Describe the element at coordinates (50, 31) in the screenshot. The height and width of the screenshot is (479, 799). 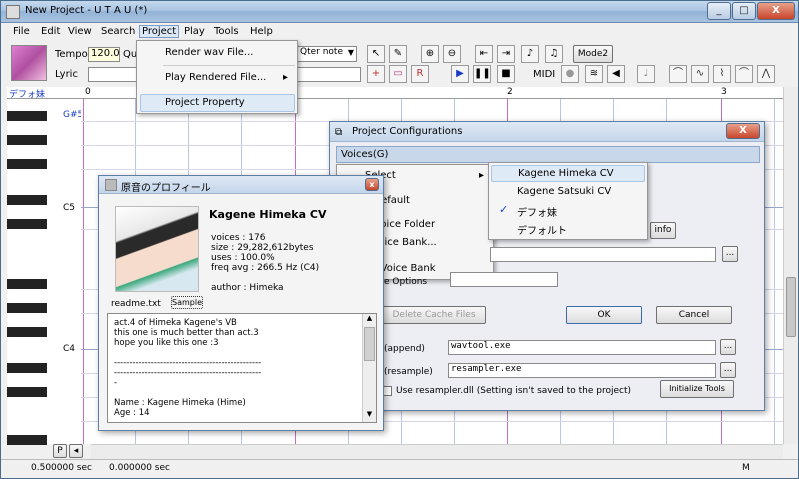
I see `menu-edit: Edit` at that location.